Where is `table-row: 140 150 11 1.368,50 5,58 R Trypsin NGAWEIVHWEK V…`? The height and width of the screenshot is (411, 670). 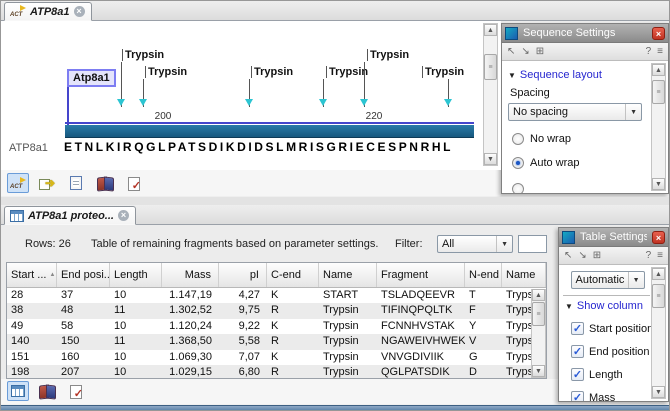 table-row: 140 150 11 1.368,50 5,58 R Trypsin NGAWEIVHWEK V… is located at coordinates (276, 342).